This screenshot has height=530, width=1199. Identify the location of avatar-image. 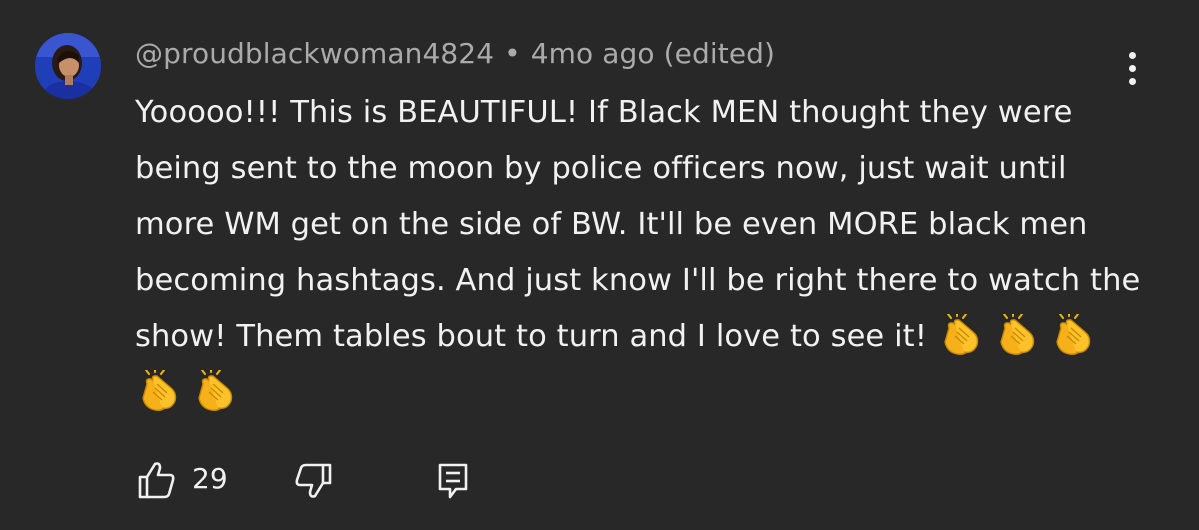
(68, 66).